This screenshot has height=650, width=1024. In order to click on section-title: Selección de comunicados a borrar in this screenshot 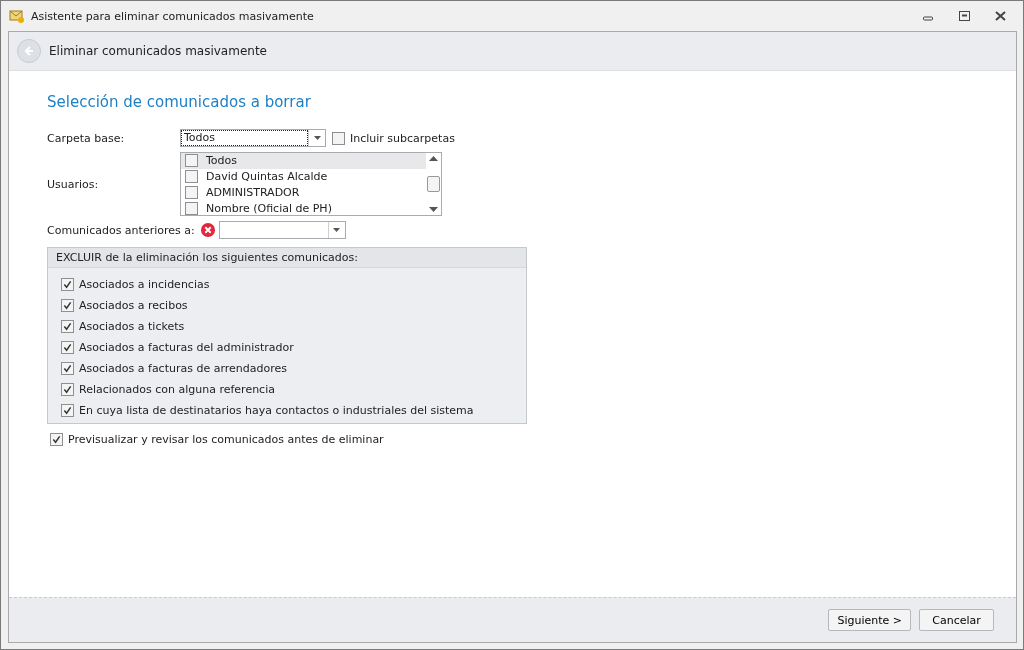, I will do `click(179, 102)`.